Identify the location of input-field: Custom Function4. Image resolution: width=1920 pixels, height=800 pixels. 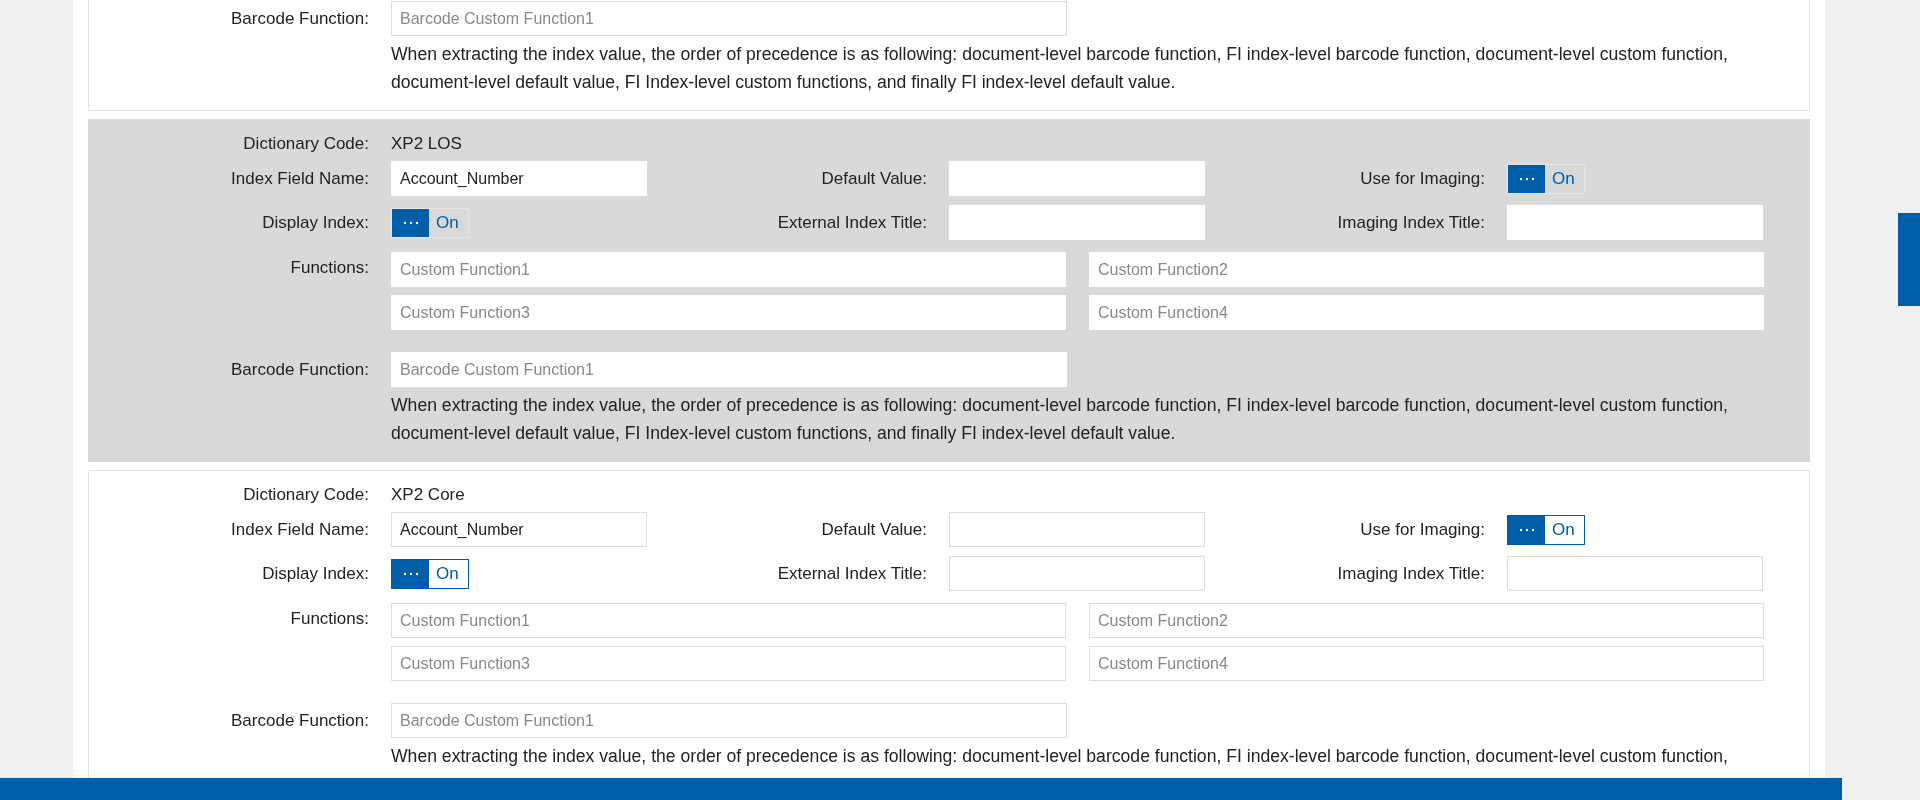
(1426, 663).